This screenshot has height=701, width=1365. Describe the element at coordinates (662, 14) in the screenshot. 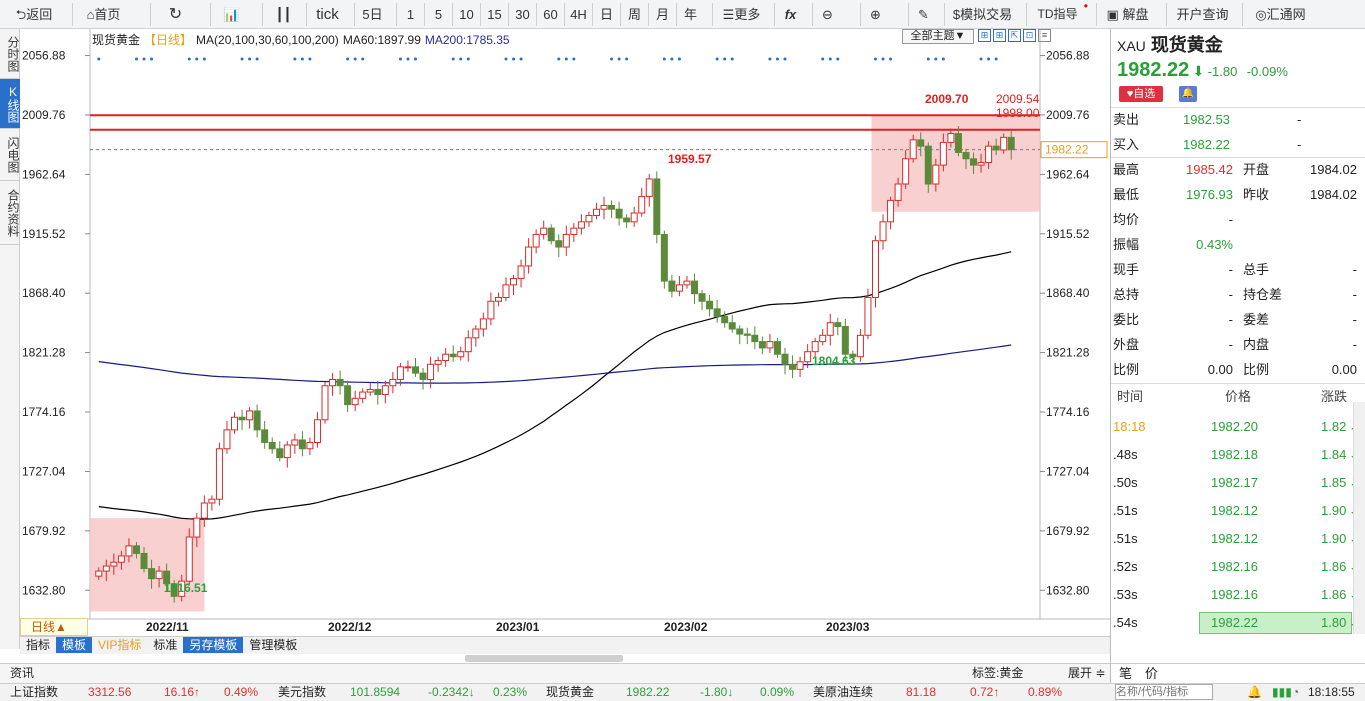

I see `period-month: 月` at that location.